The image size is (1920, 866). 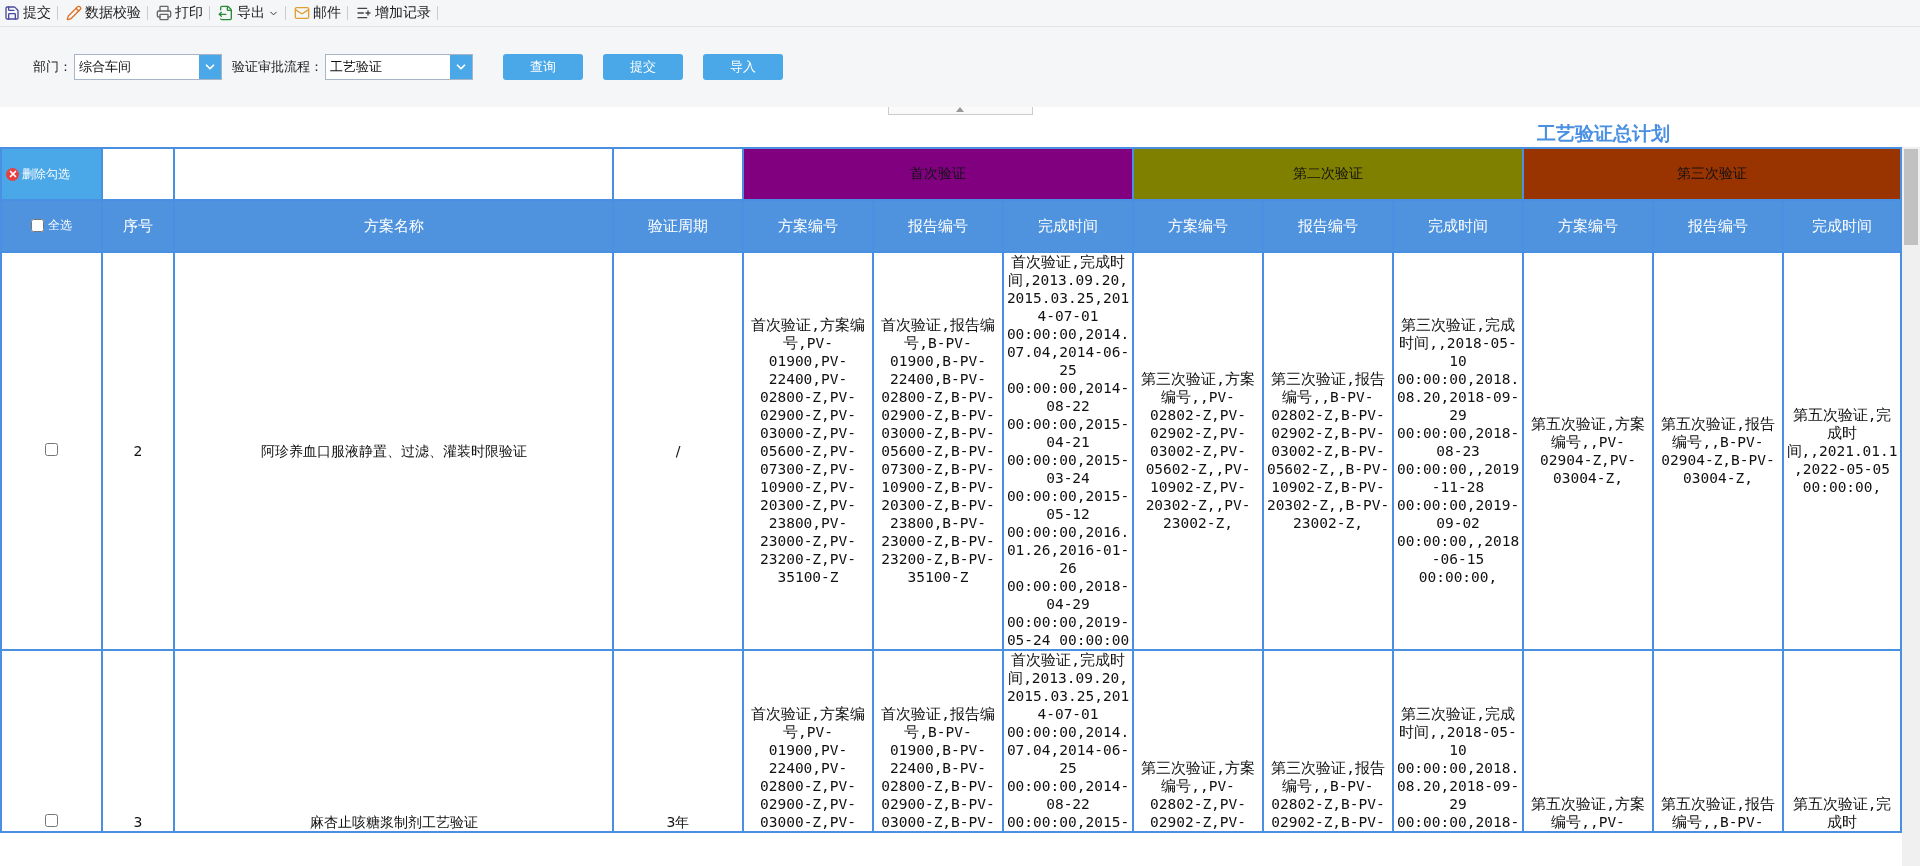 I want to click on table-cell: 第三次验证,报告编号,,B-PV-02802-Z,B-PV-02902-Z,B-PV-, so click(x=1328, y=741).